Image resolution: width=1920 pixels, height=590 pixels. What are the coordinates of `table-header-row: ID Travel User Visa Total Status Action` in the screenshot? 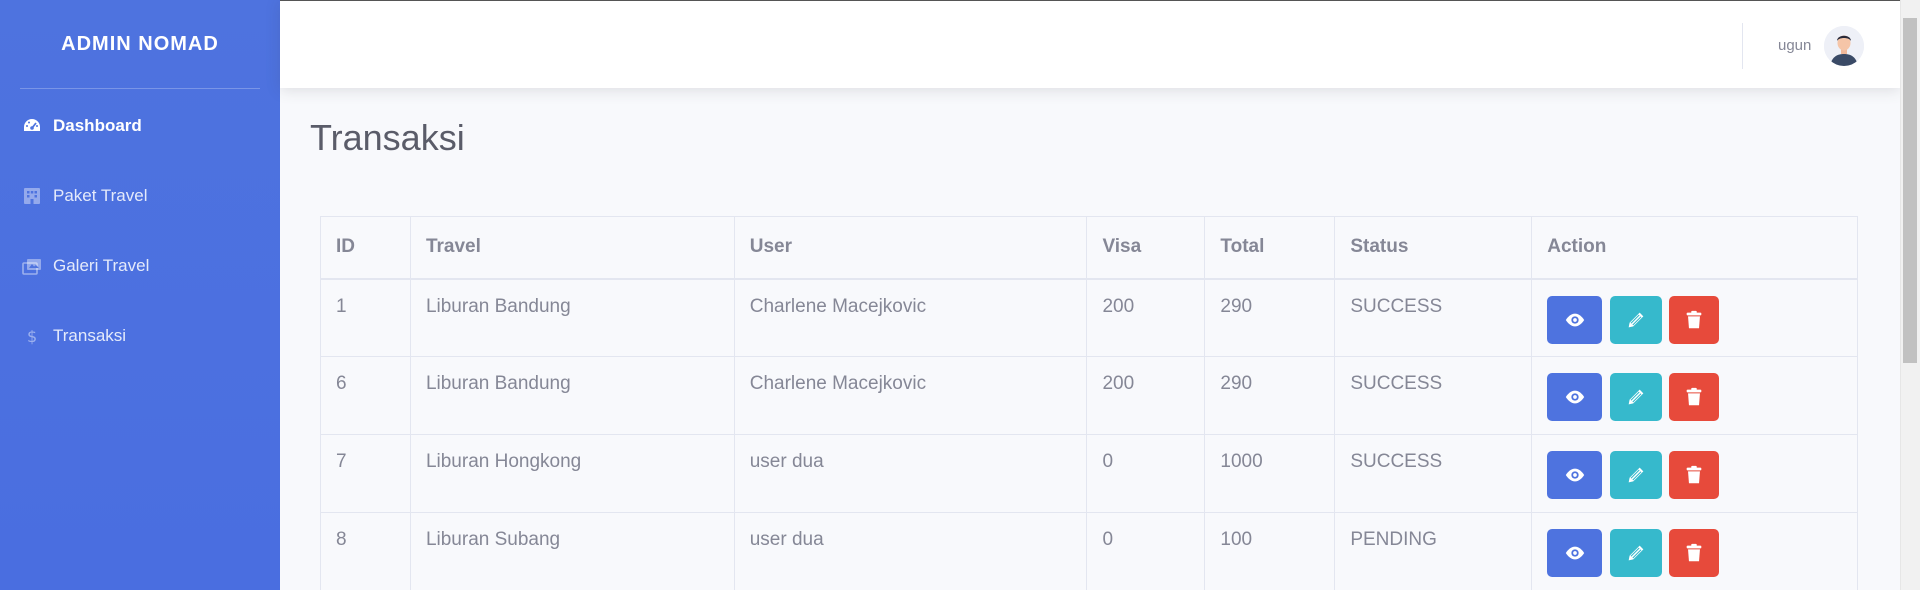 It's located at (1089, 248).